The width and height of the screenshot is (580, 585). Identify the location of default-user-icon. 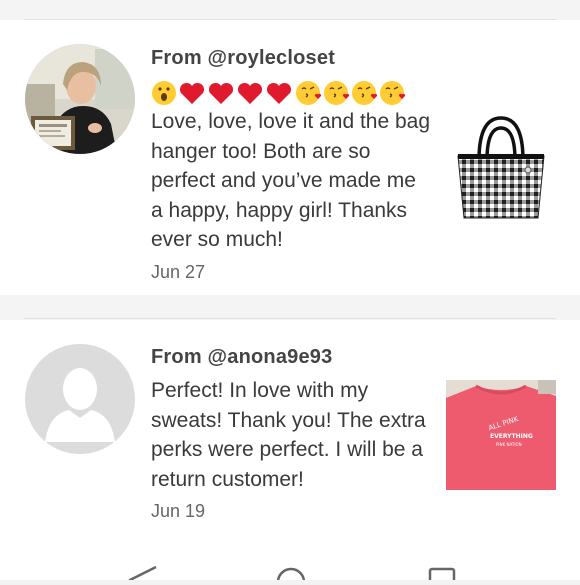
(80, 399).